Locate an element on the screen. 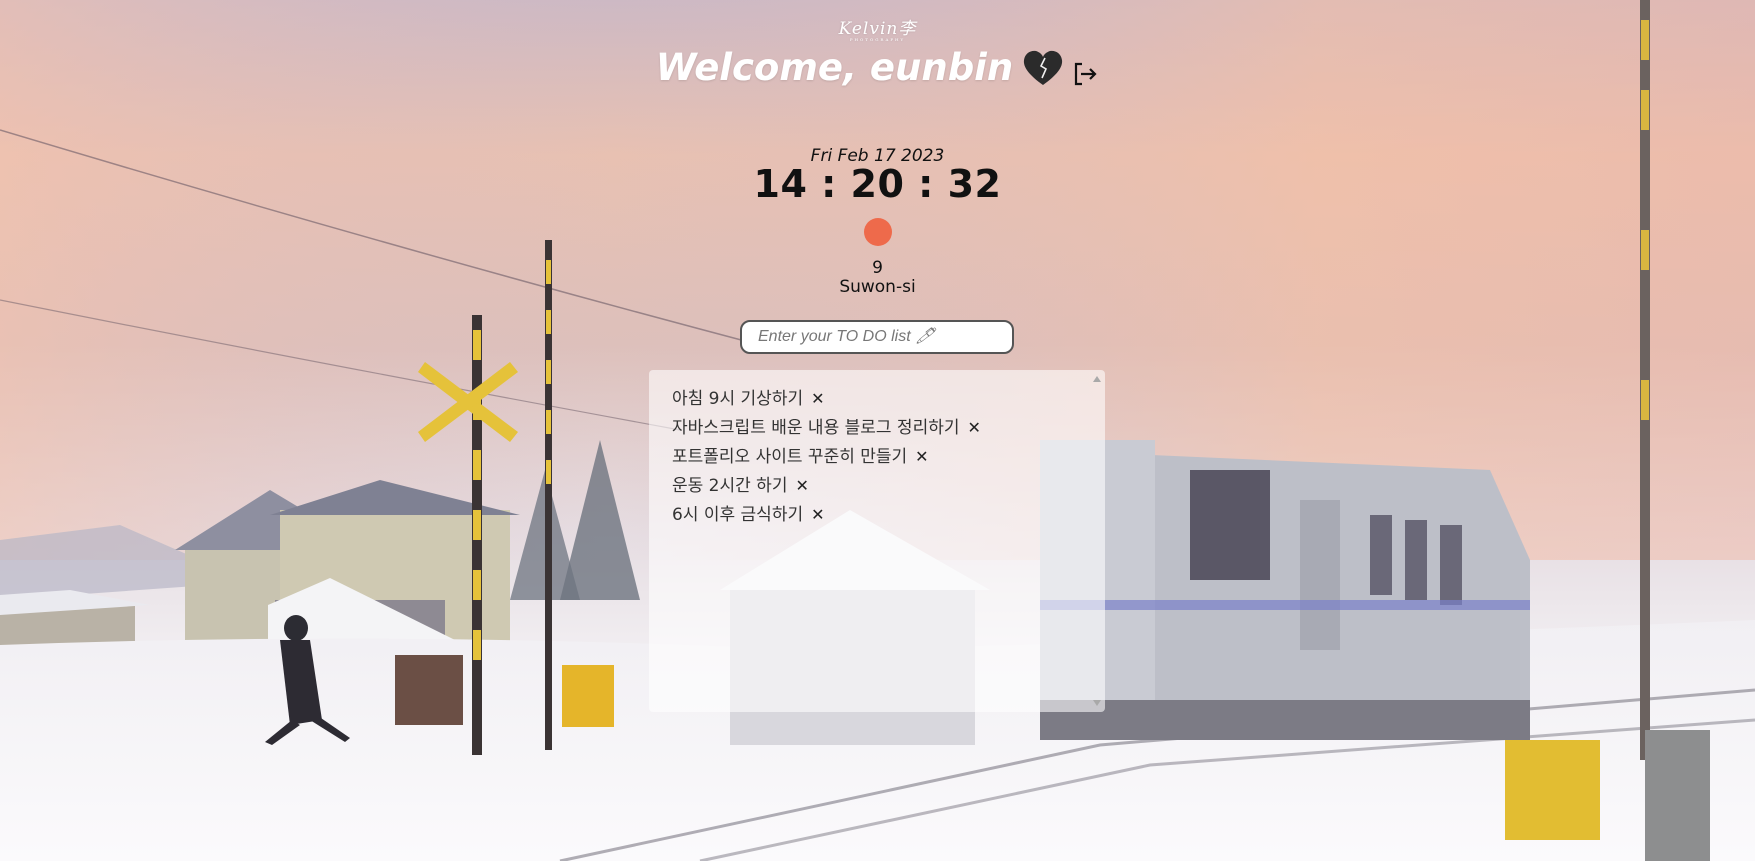 This screenshot has width=1755, height=861. photographer-logo: Kelvin李 PHOTOGRAPHY is located at coordinates (877, 28).